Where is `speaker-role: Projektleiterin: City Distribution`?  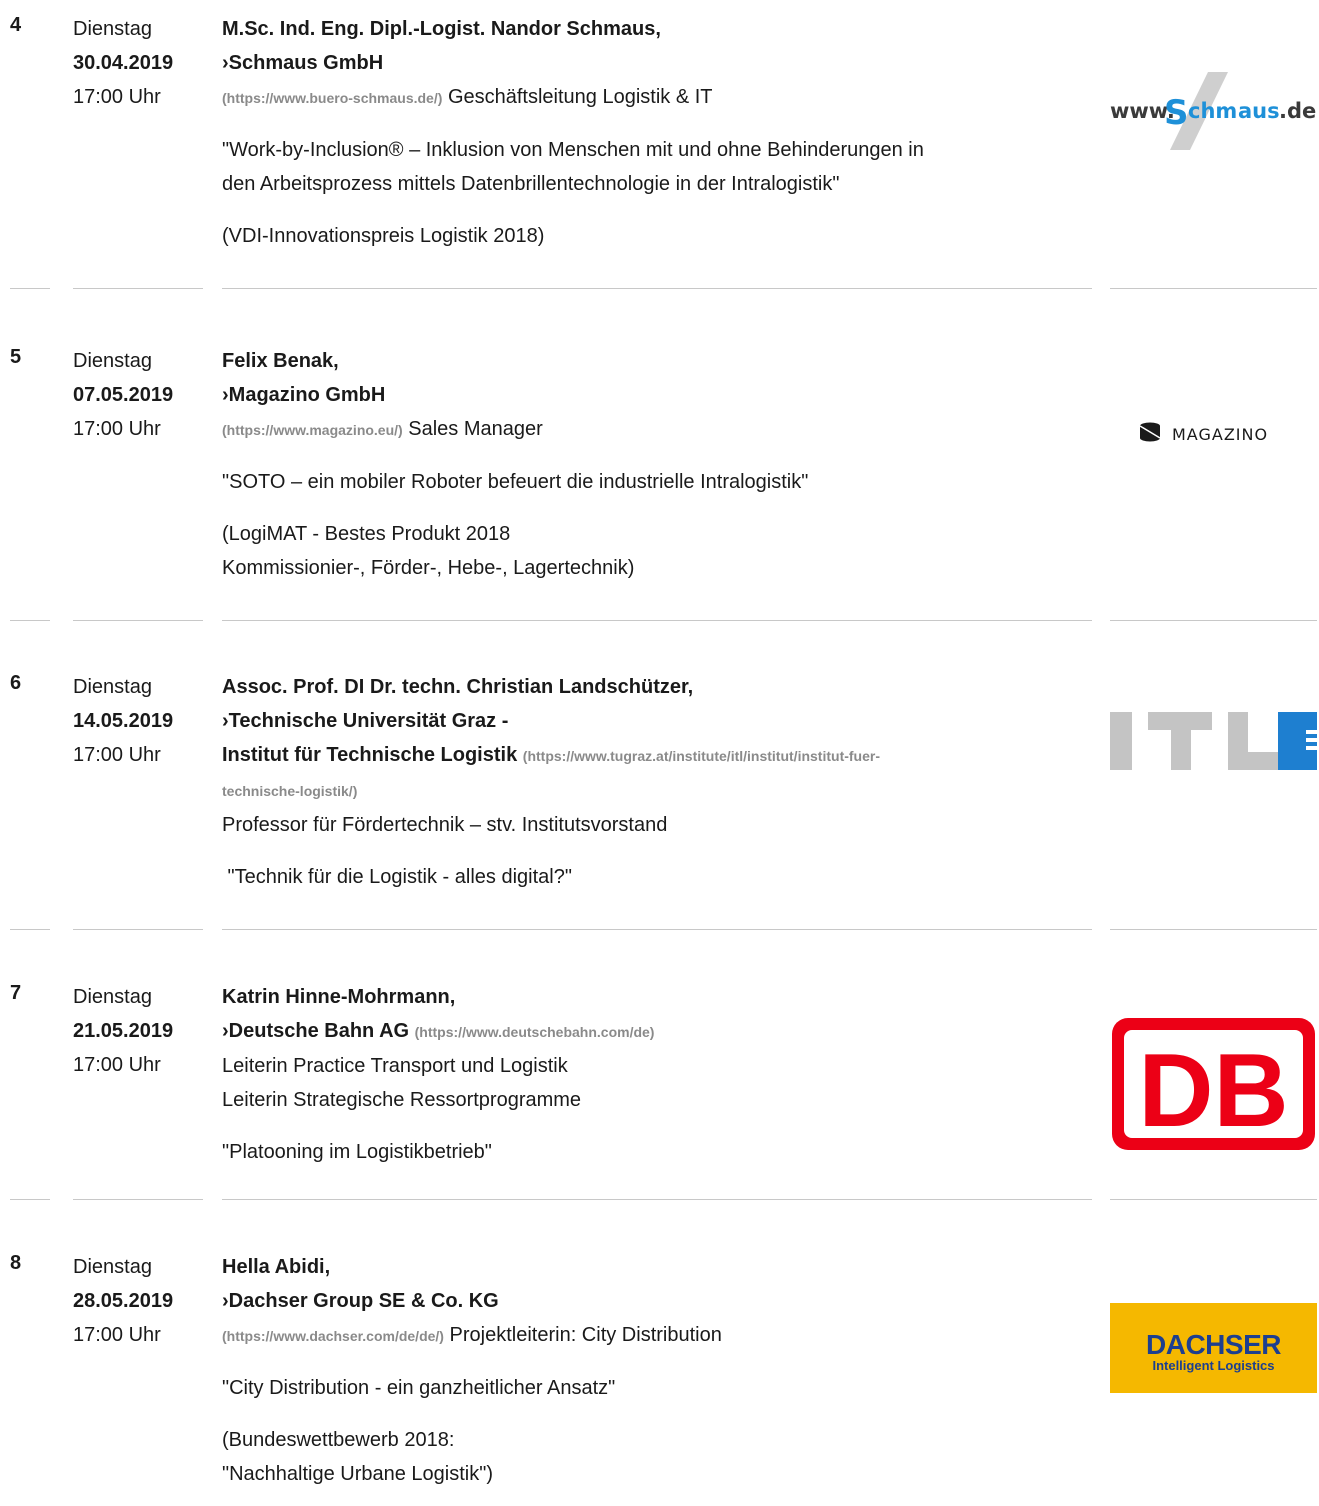
speaker-role: Projektleiterin: City Distribution is located at coordinates (585, 1335).